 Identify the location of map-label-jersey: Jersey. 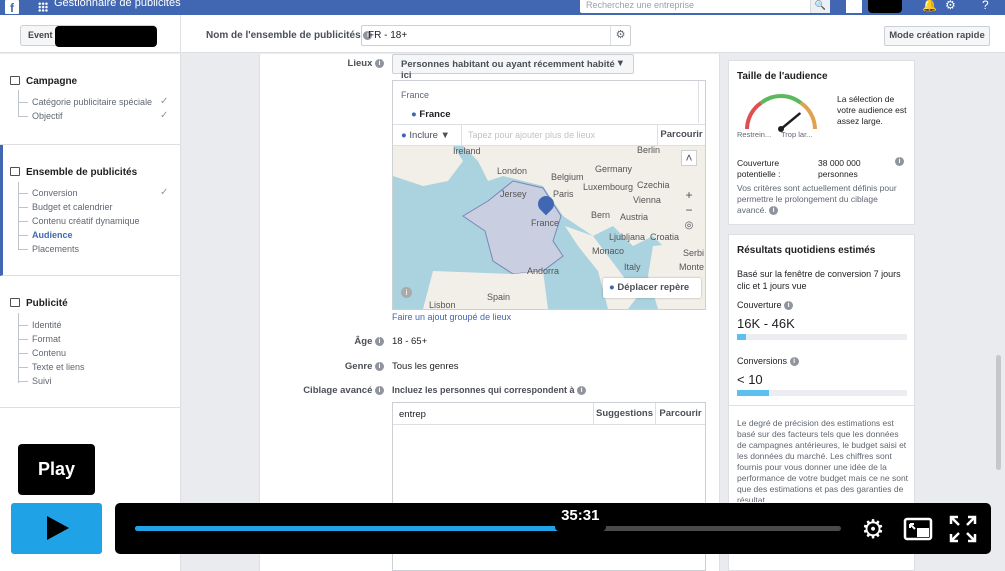
(513, 194).